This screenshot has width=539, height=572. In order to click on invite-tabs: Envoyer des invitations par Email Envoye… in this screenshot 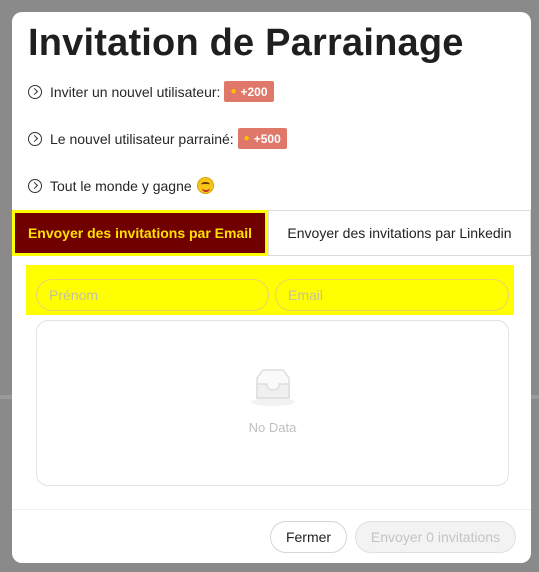, I will do `click(271, 233)`.